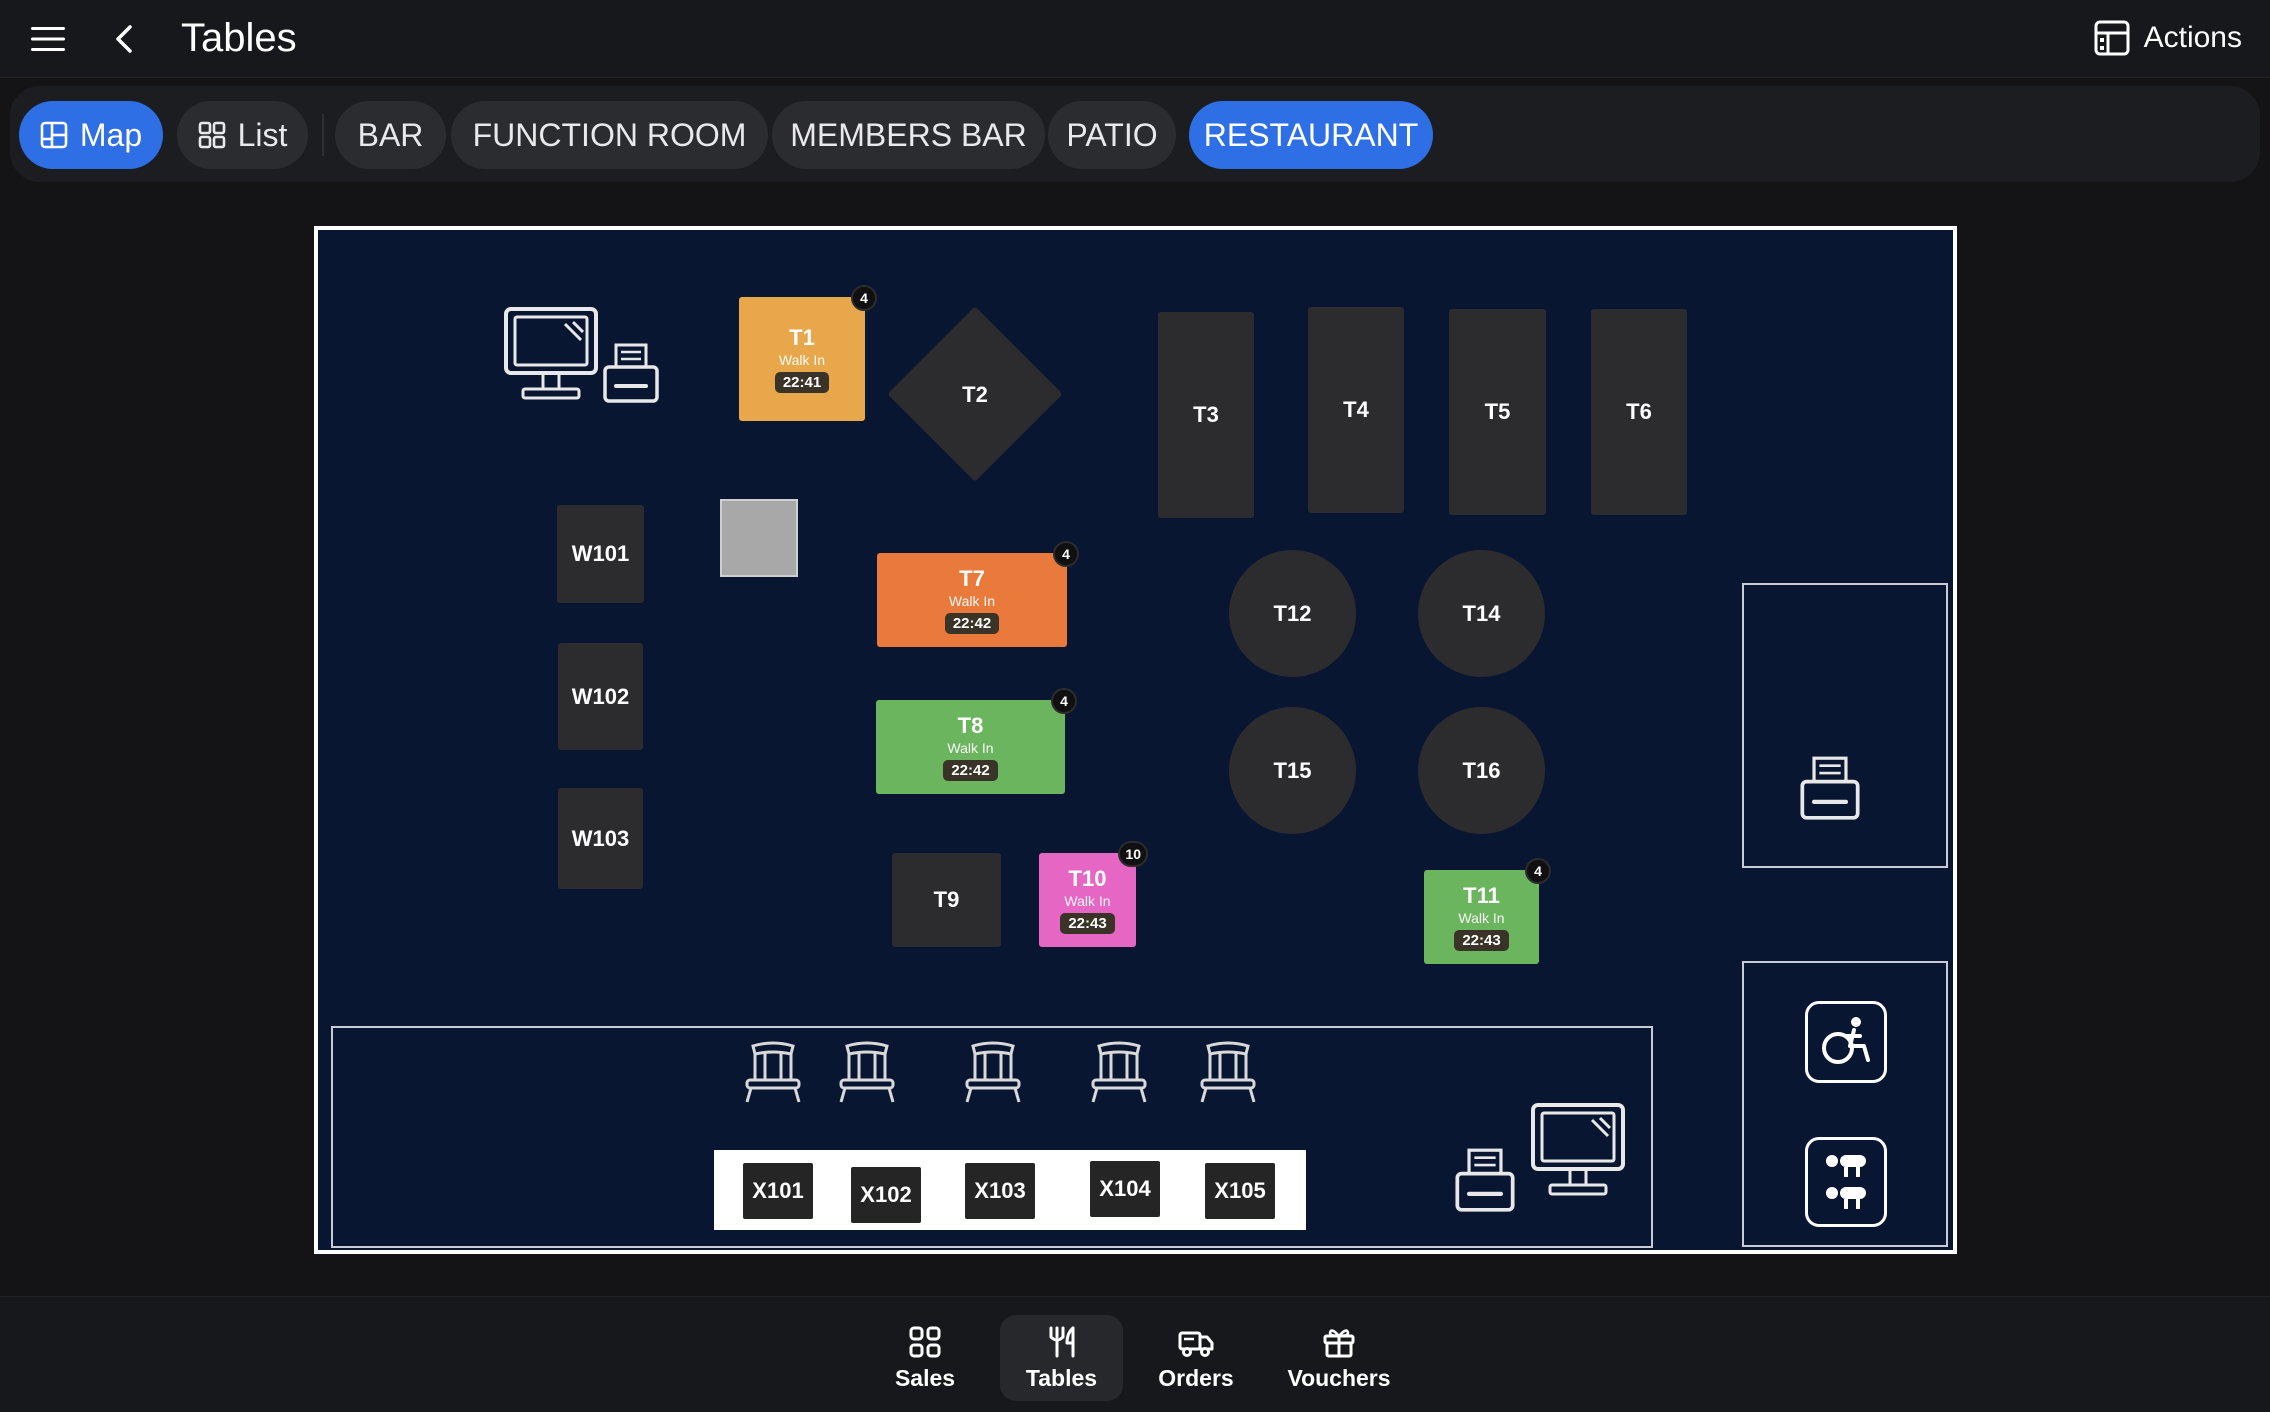 The height and width of the screenshot is (1412, 2270). I want to click on table-name: T1, so click(802, 337).